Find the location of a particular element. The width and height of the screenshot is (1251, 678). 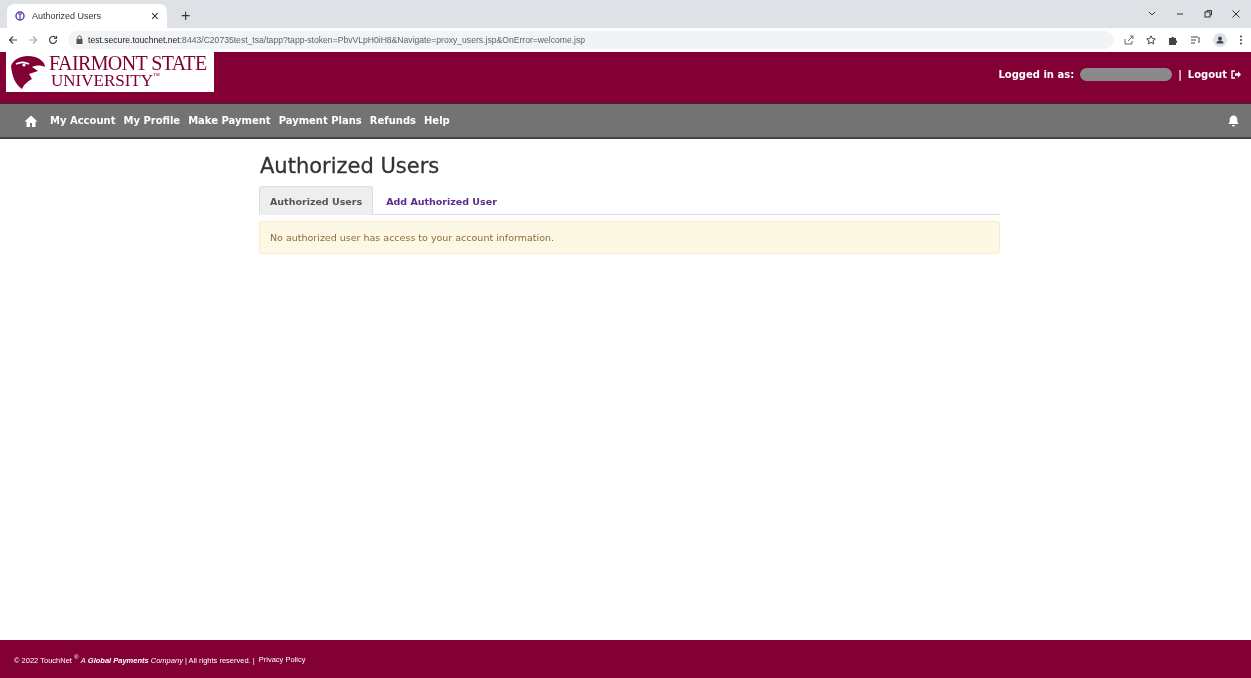

sign-out-icon is located at coordinates (1236, 74).